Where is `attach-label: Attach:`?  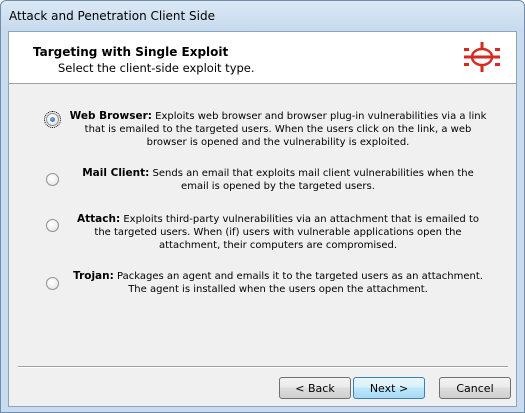
attach-label: Attach: is located at coordinates (99, 219).